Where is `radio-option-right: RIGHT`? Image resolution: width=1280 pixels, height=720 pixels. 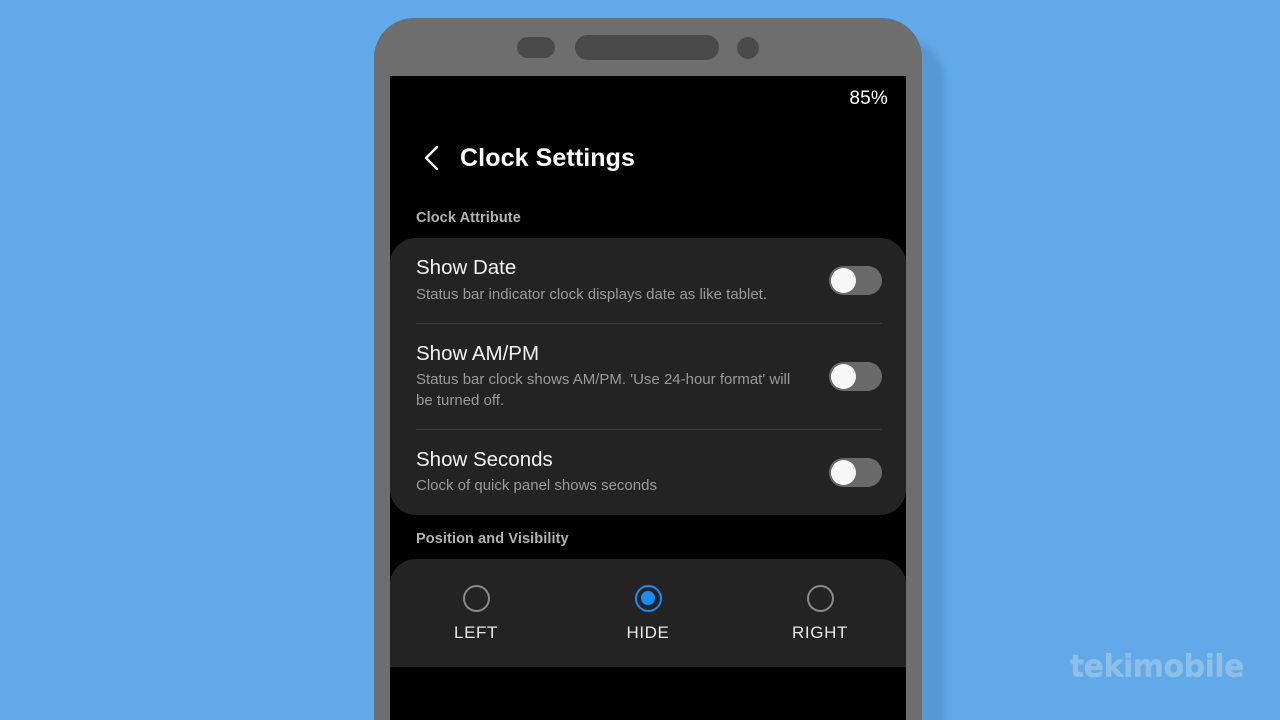
radio-option-right: RIGHT is located at coordinates (820, 613).